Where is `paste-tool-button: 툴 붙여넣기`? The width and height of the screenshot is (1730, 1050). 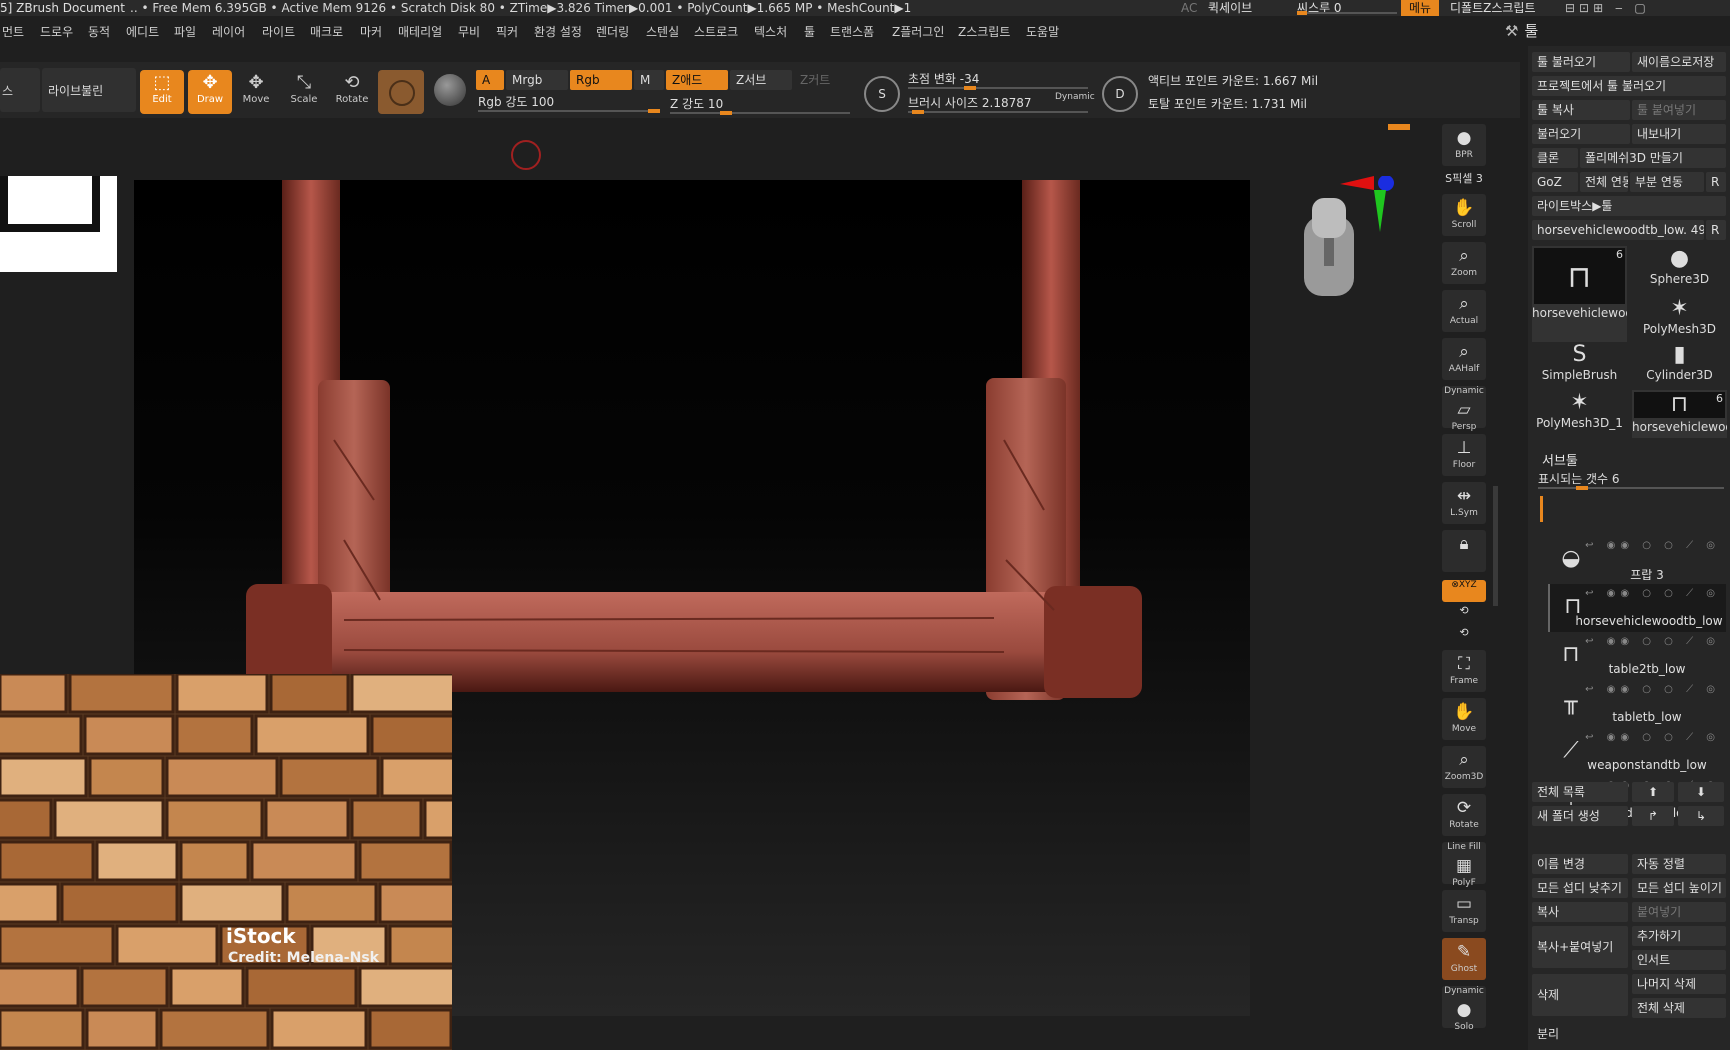
paste-tool-button: 툴 붙여넣기 is located at coordinates (1679, 110).